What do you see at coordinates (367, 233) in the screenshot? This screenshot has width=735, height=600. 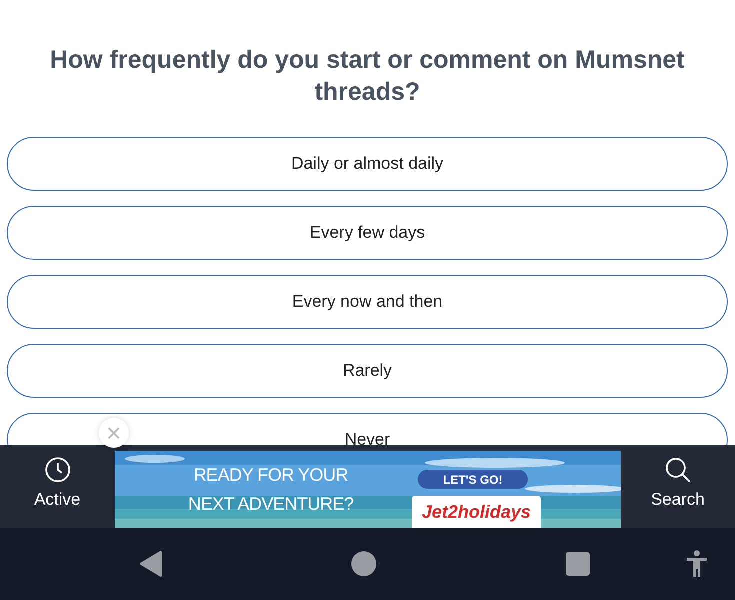 I see `answer-option: Every few days` at bounding box center [367, 233].